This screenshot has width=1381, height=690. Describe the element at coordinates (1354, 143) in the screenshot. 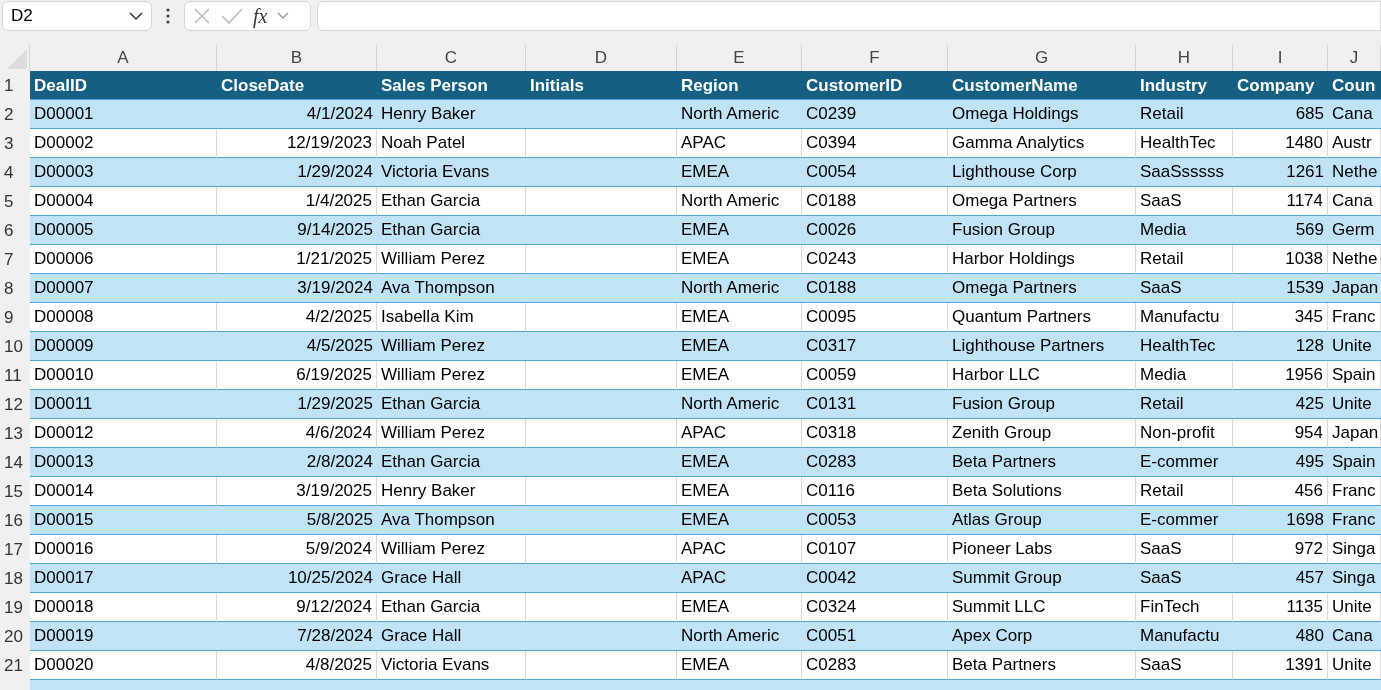

I see `table-cell: Austr` at that location.